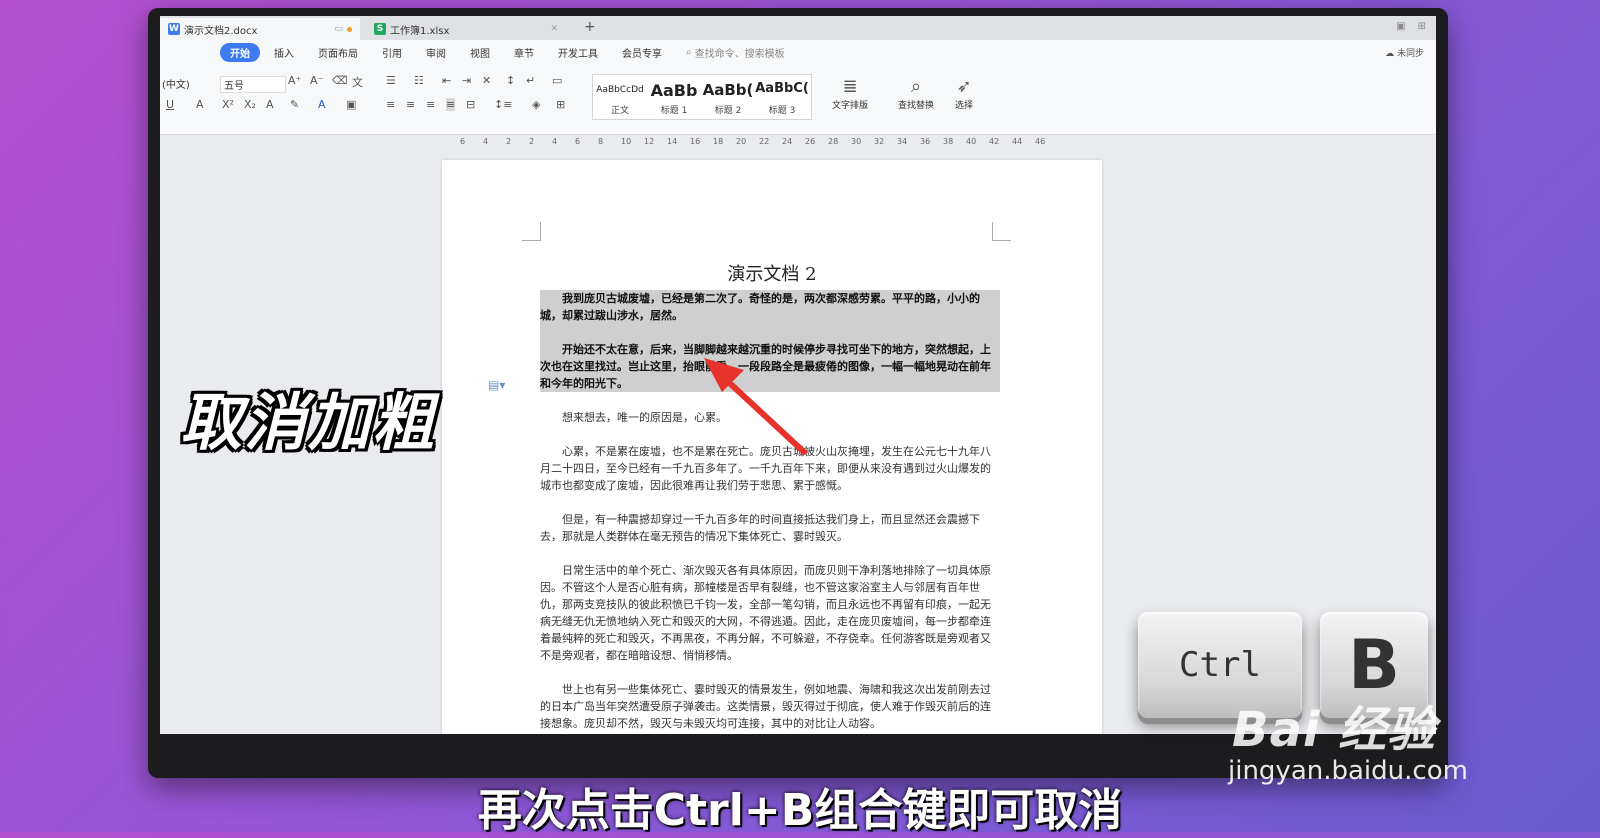 This screenshot has width=1600, height=838. What do you see at coordinates (308, 422) in the screenshot?
I see `overlay-title: 取消加粗` at bounding box center [308, 422].